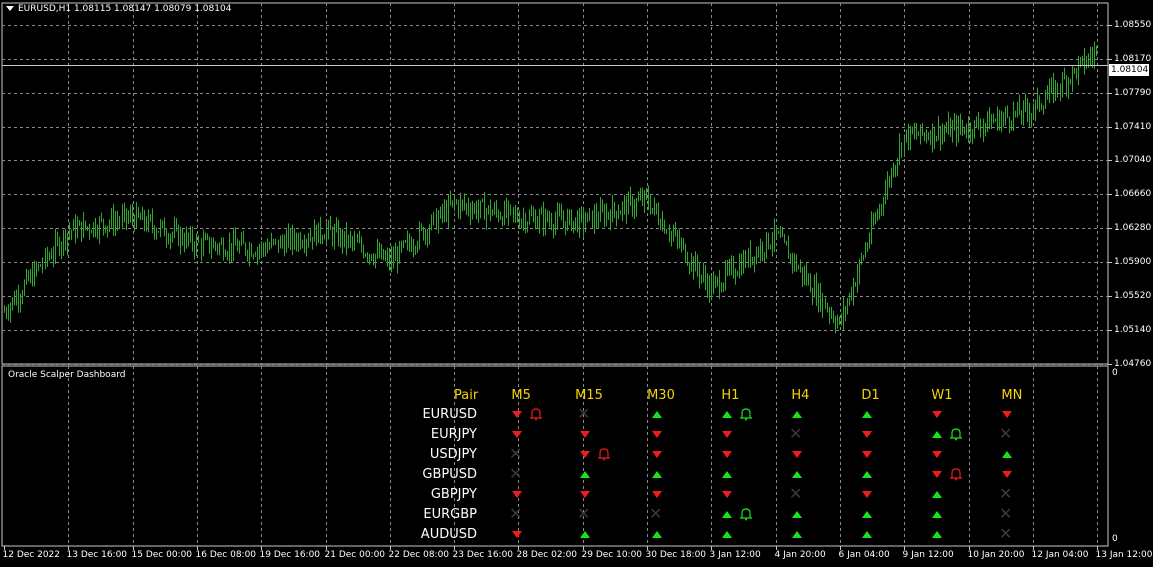  I want to click on time-tick-label: 12 Dec 2022, so click(31, 555).